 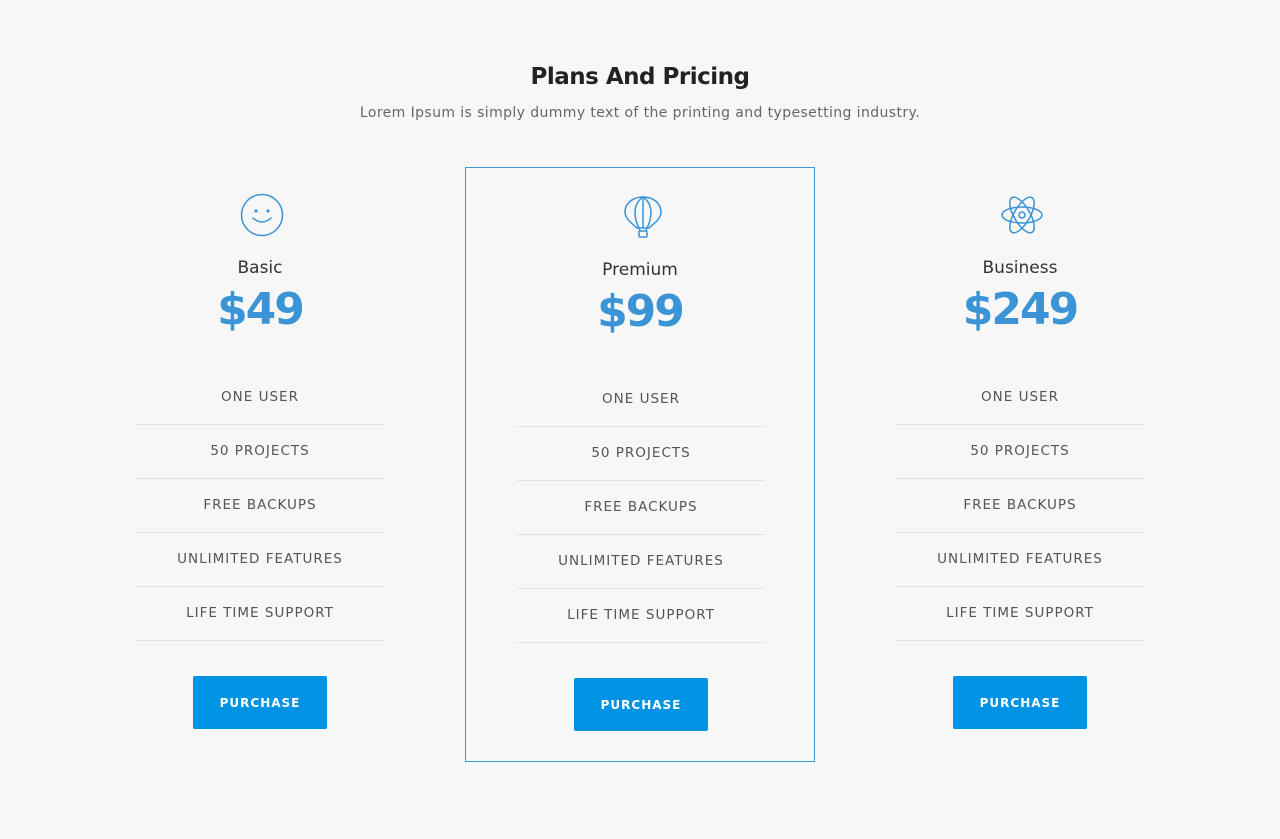 I want to click on smiley-icon, so click(x=262, y=215).